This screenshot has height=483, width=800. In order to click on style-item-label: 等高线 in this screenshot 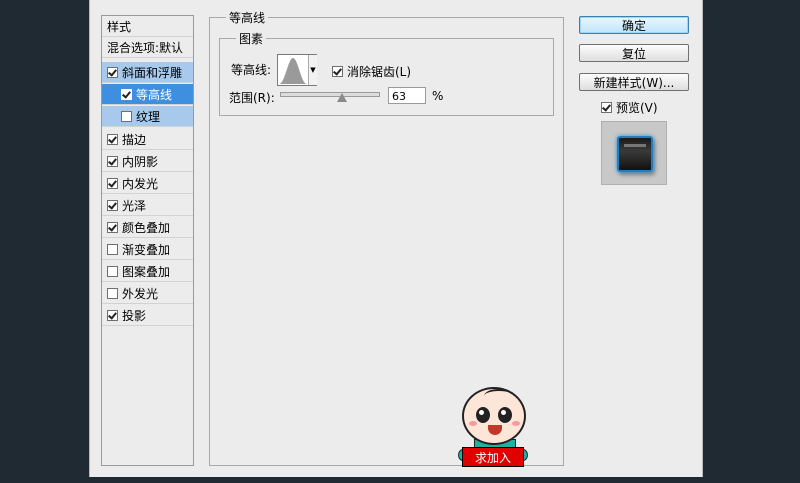, I will do `click(154, 94)`.